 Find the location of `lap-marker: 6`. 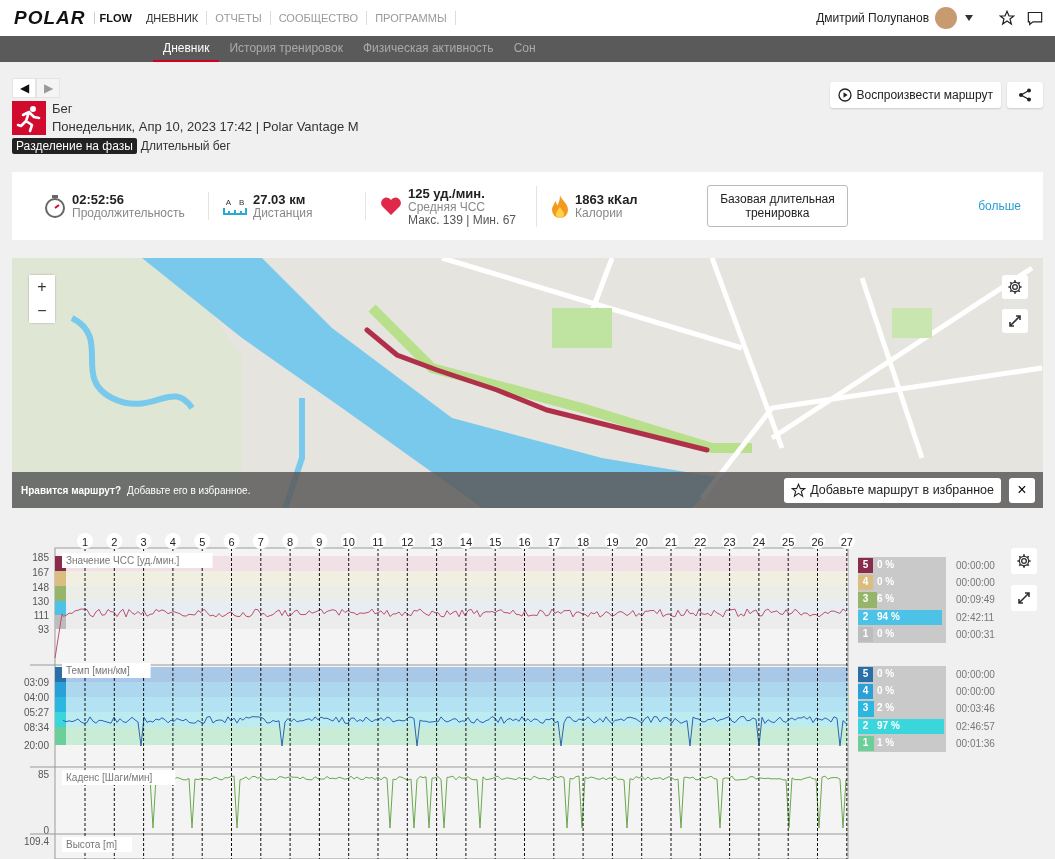

lap-marker: 6 is located at coordinates (231, 541).